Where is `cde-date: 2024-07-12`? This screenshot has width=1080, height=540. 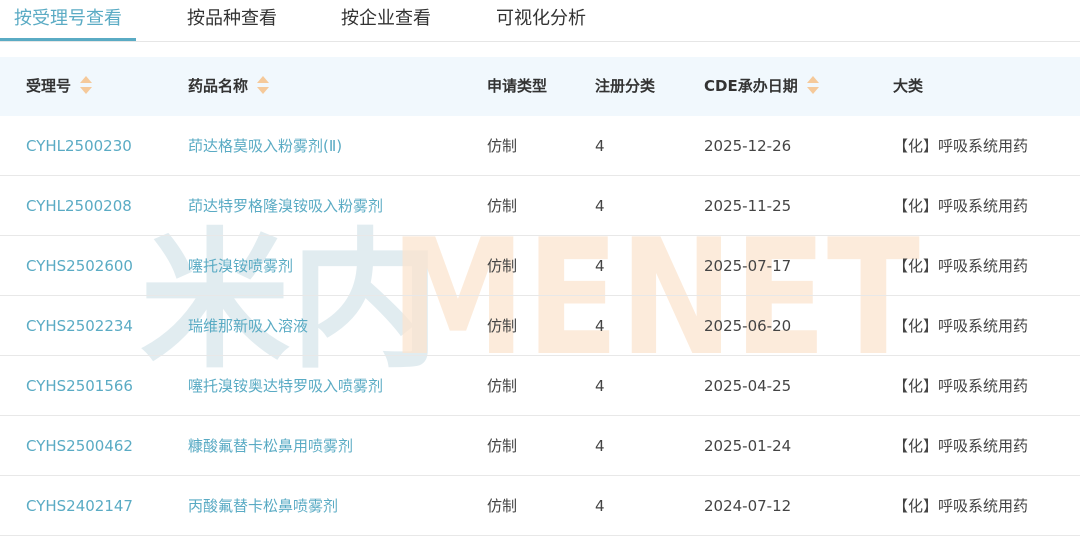
cde-date: 2024-07-12 is located at coordinates (748, 506).